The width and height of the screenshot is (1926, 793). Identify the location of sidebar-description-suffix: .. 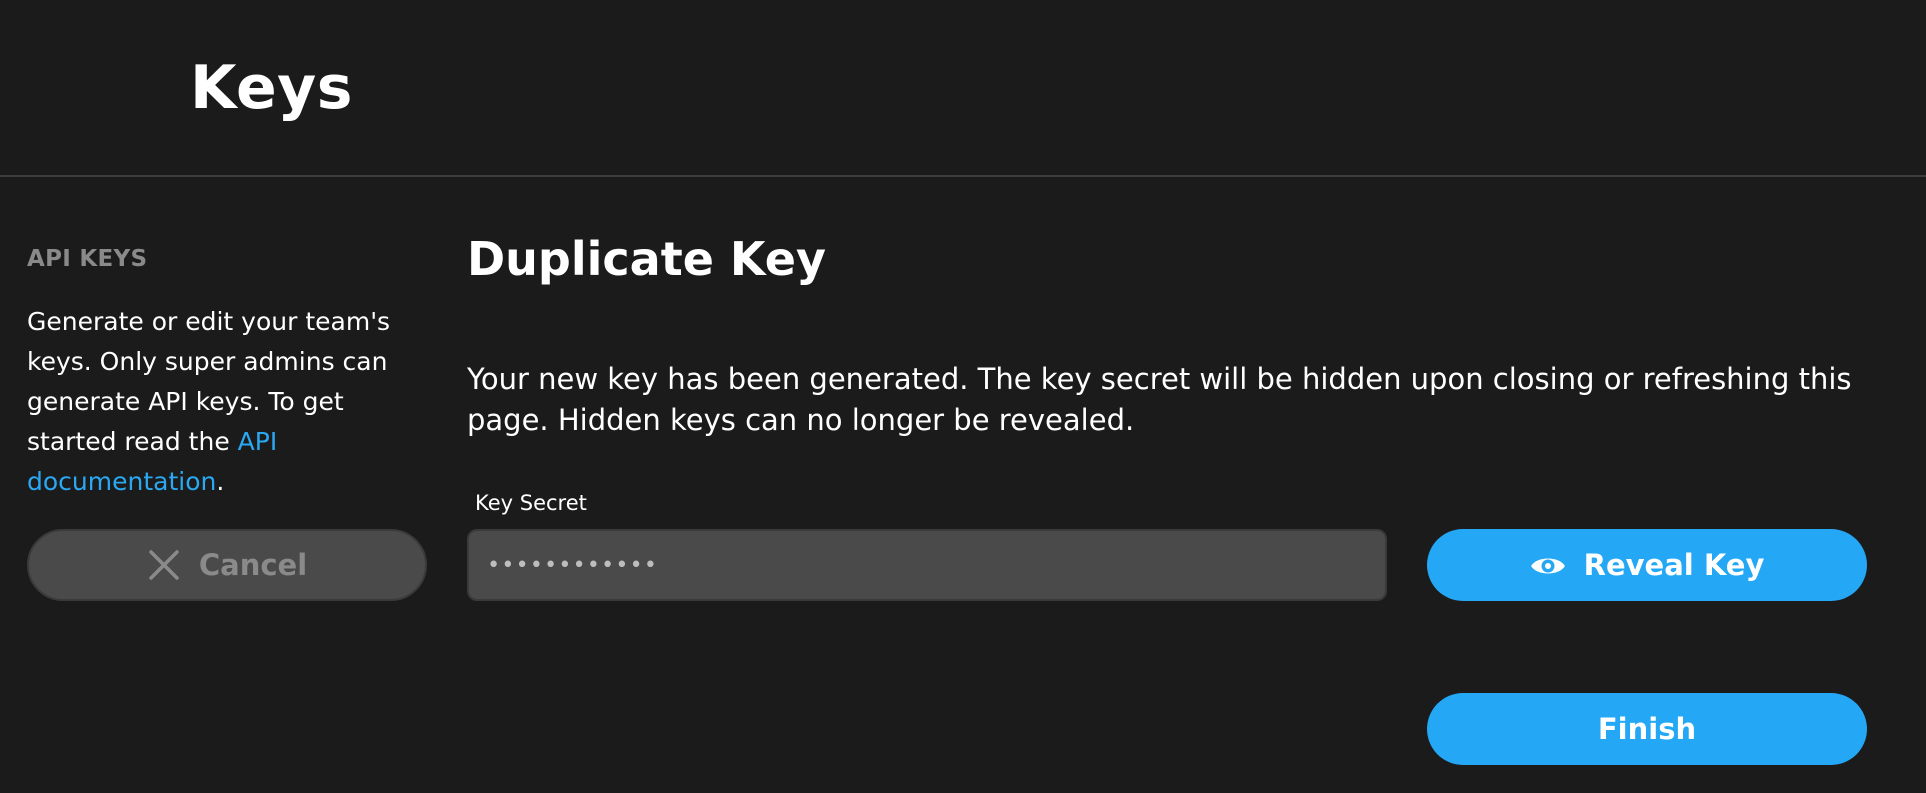
(220, 481).